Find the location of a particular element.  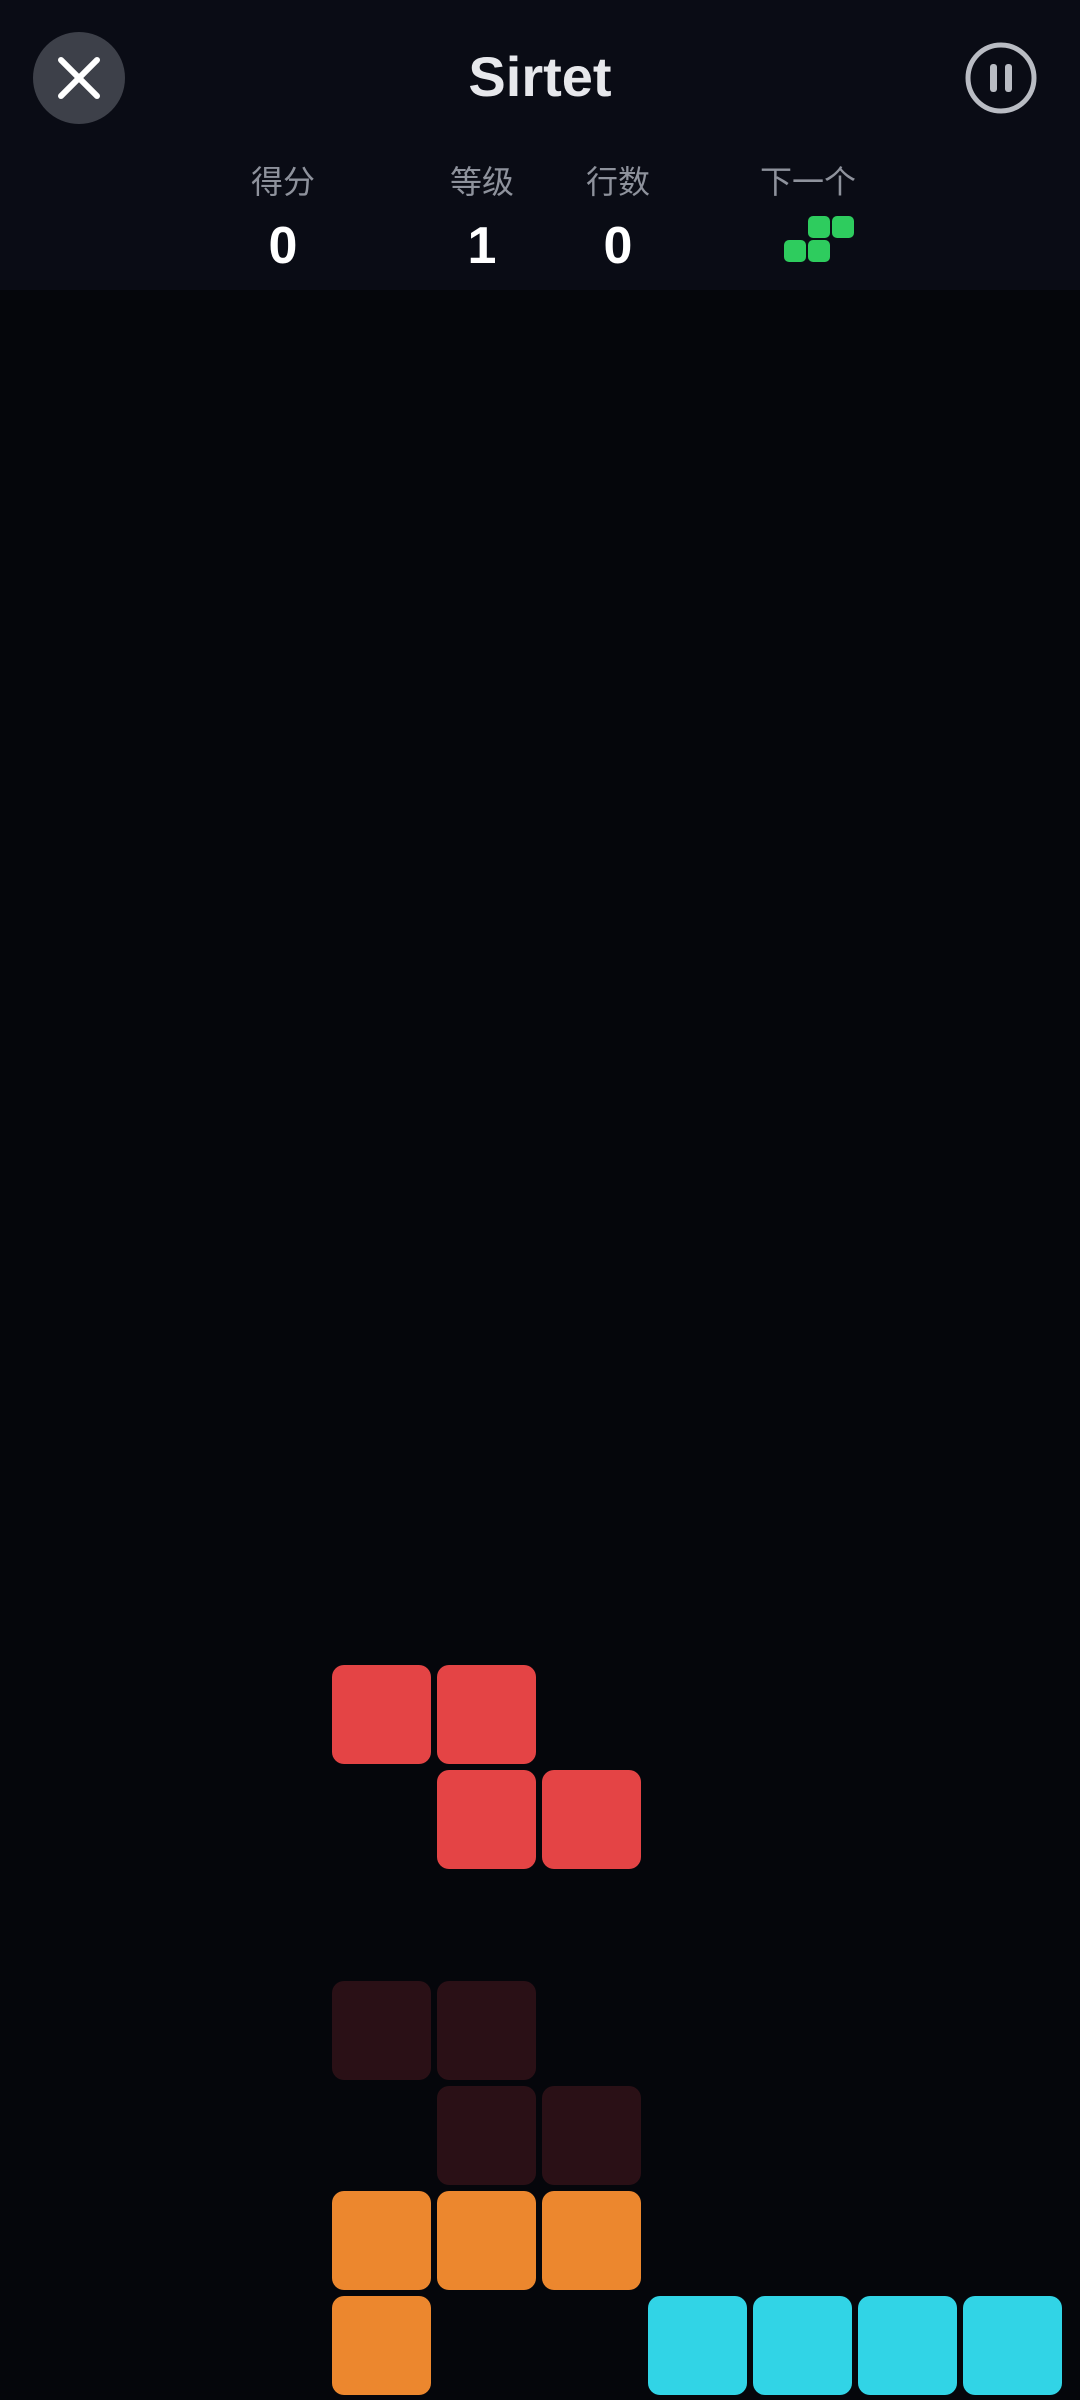

score-stat: 得分 0 is located at coordinates (283, 217).